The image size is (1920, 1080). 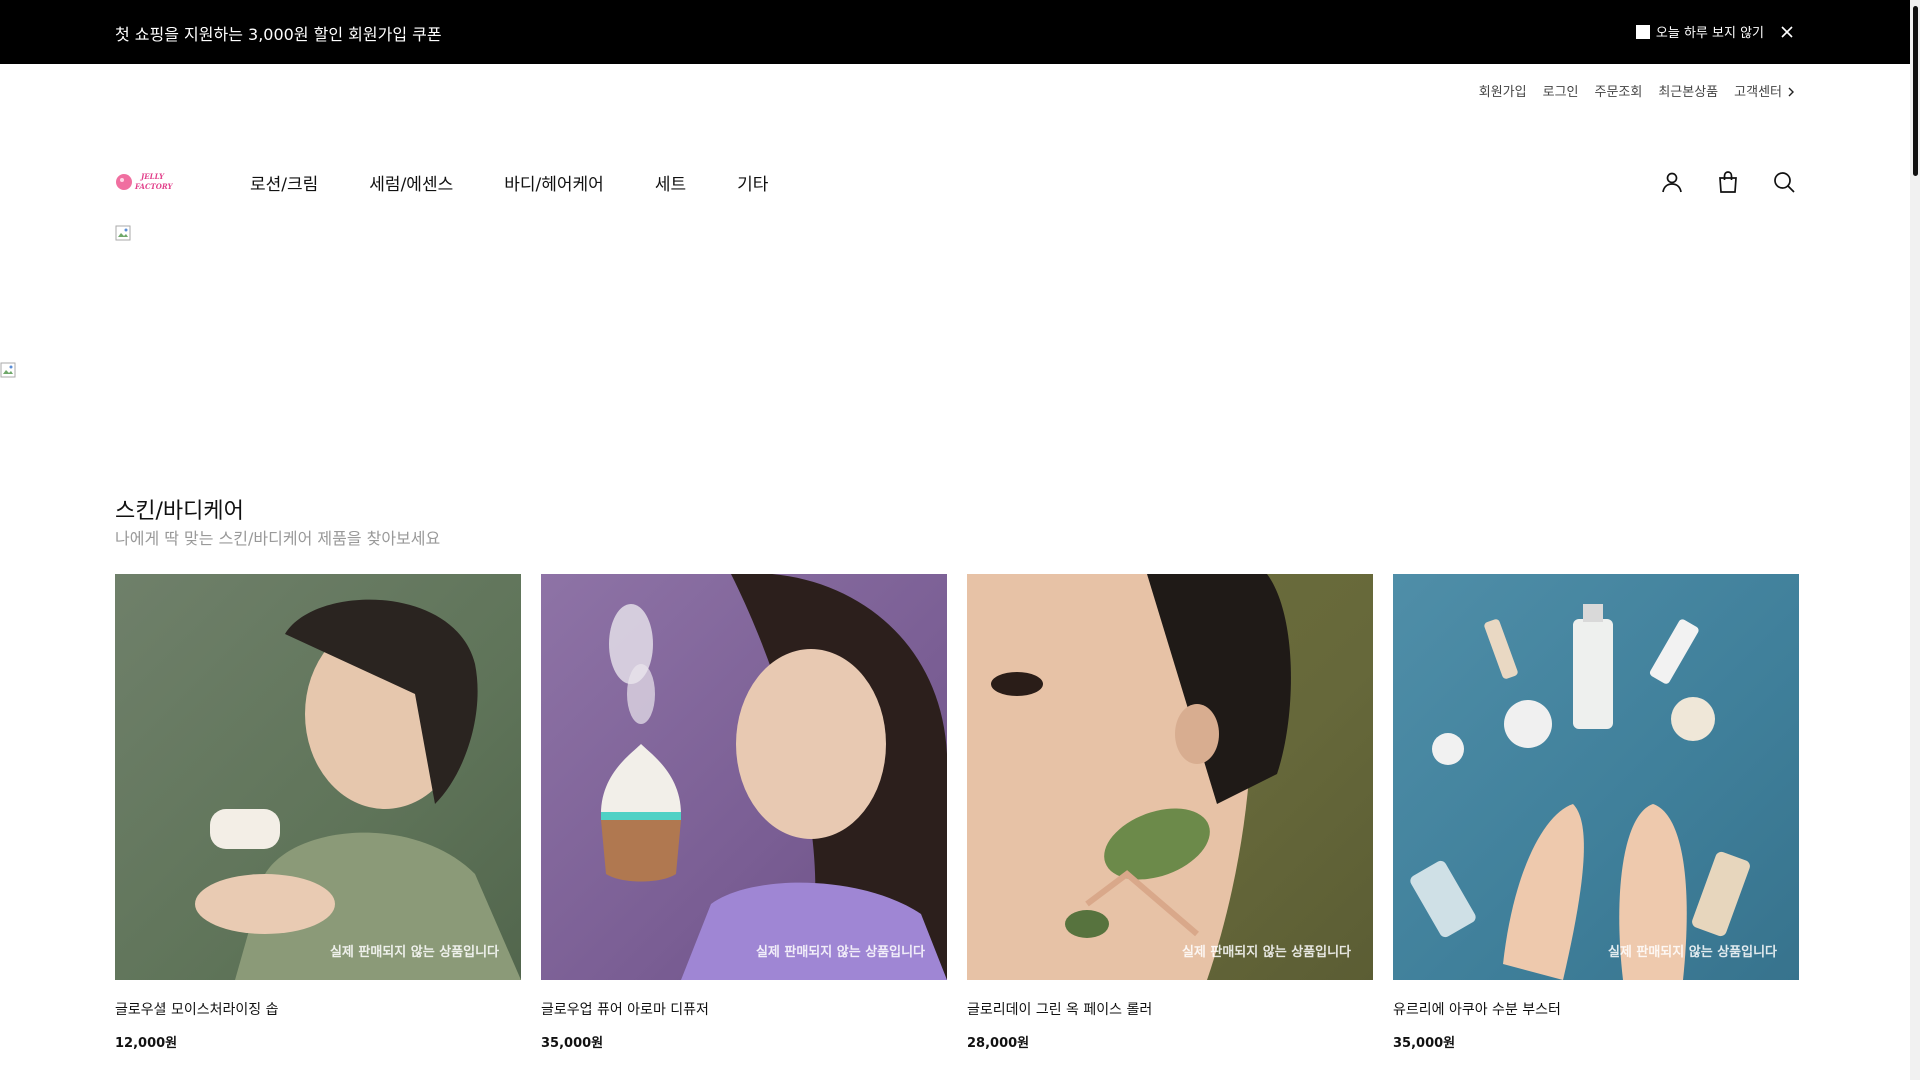 I want to click on product-card: 실제 판매되지 않는 상품입니다 글로우셜 모이스처라이징 솝 12,000원, so click(x=318, y=812).